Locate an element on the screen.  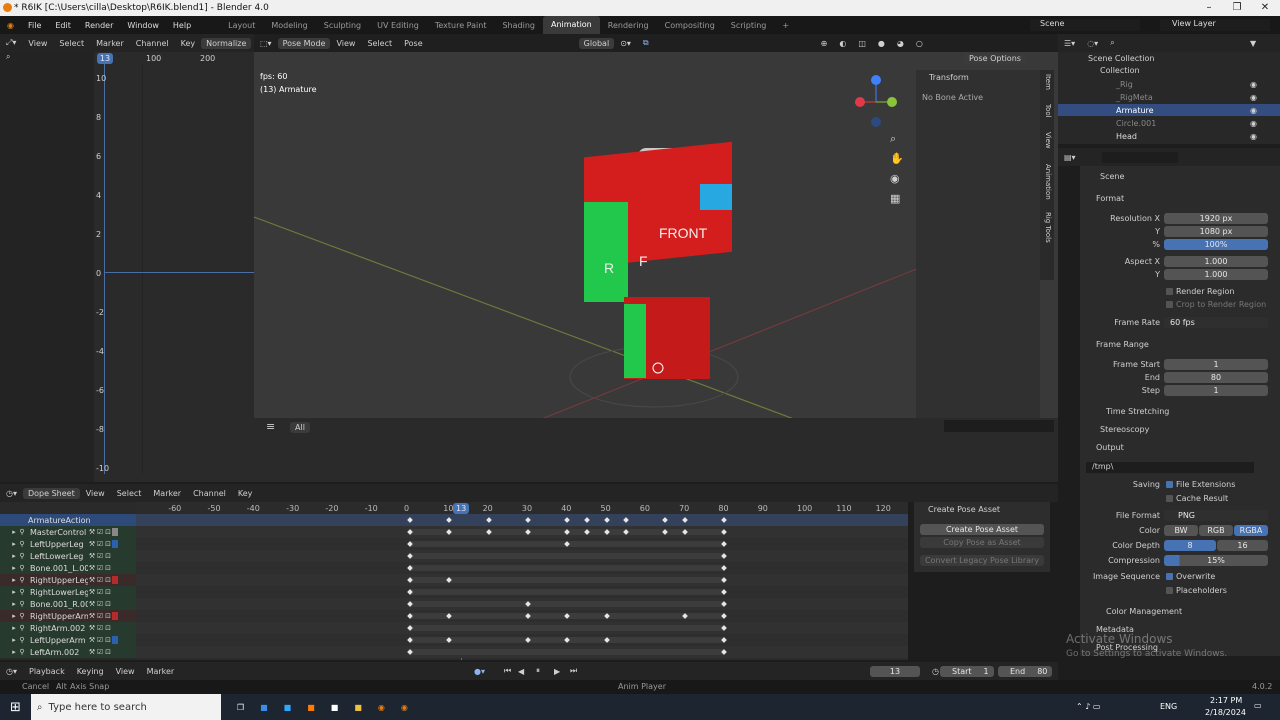
pose-mode-dropdown: Pose Mode is located at coordinates (304, 43).